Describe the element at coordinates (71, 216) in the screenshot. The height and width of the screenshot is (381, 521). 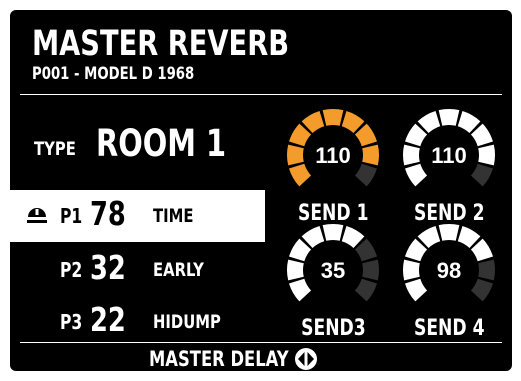
I see `param-label: P1` at that location.